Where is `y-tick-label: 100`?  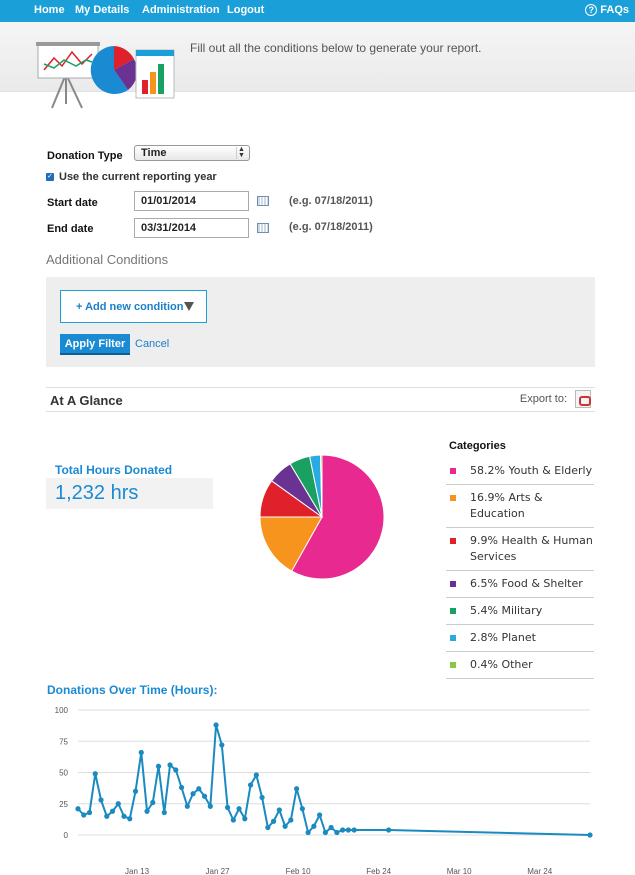
y-tick-label: 100 is located at coordinates (62, 710).